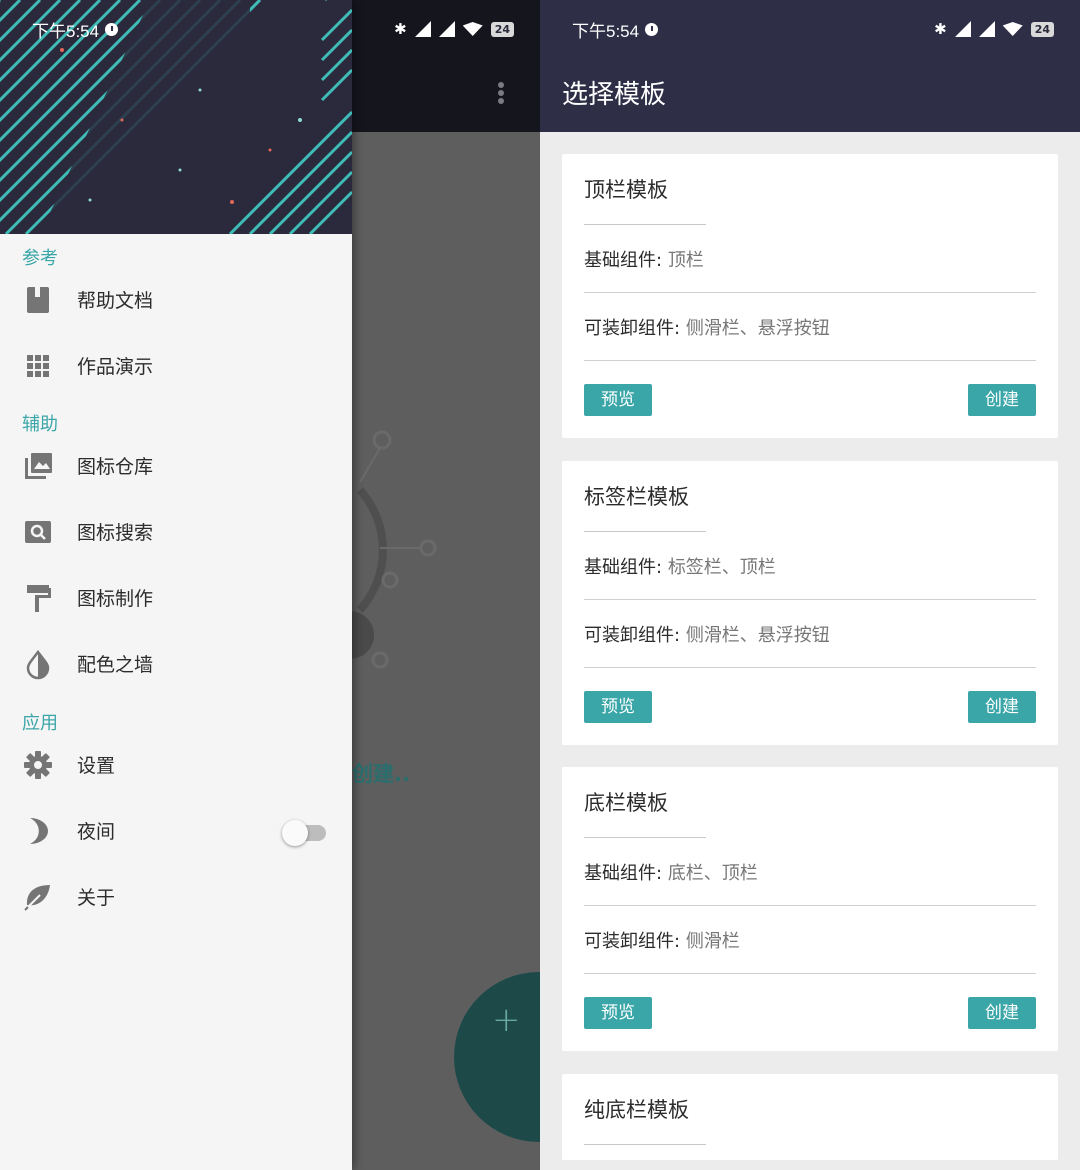 Image resolution: width=1080 pixels, height=1170 pixels. I want to click on drawer-item-label: 图标制作, so click(115, 599).